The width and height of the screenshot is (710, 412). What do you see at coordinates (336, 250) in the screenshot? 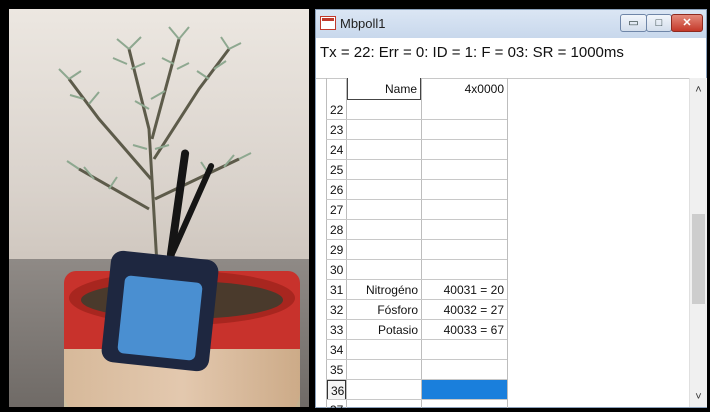
I see `row-number: 29` at bounding box center [336, 250].